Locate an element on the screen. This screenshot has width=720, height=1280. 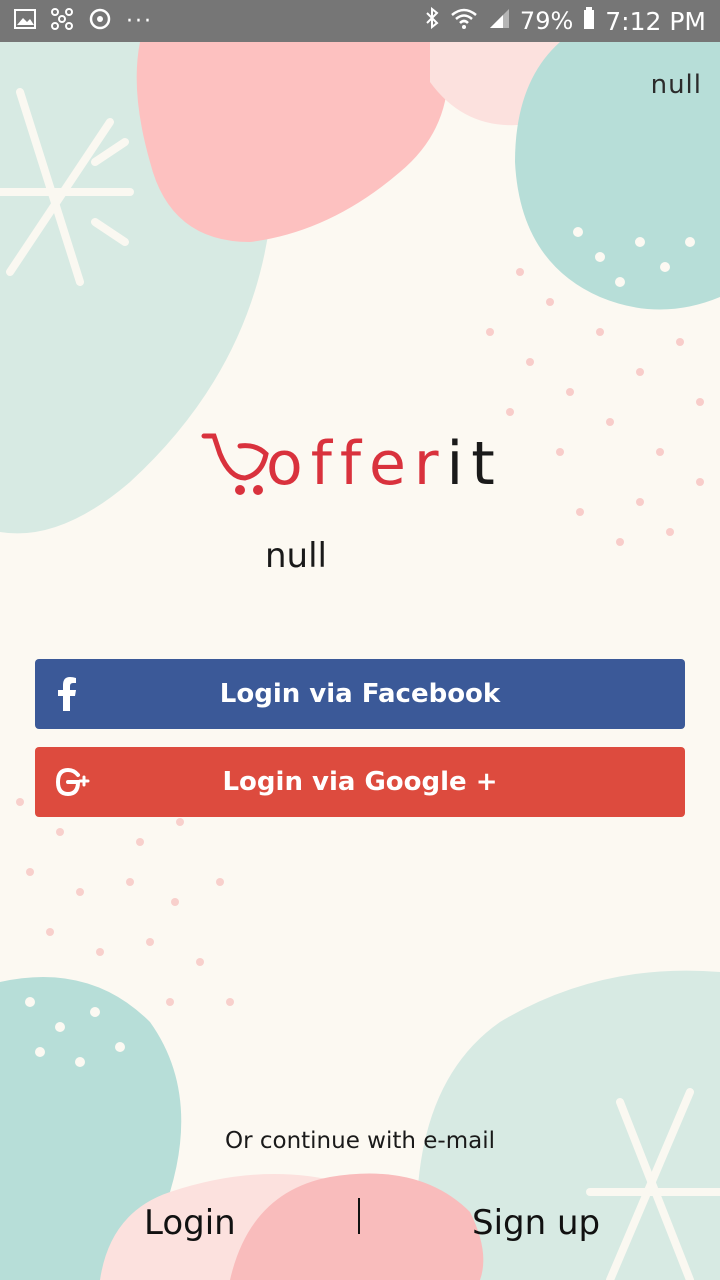
signal-icon is located at coordinates (499, 21).